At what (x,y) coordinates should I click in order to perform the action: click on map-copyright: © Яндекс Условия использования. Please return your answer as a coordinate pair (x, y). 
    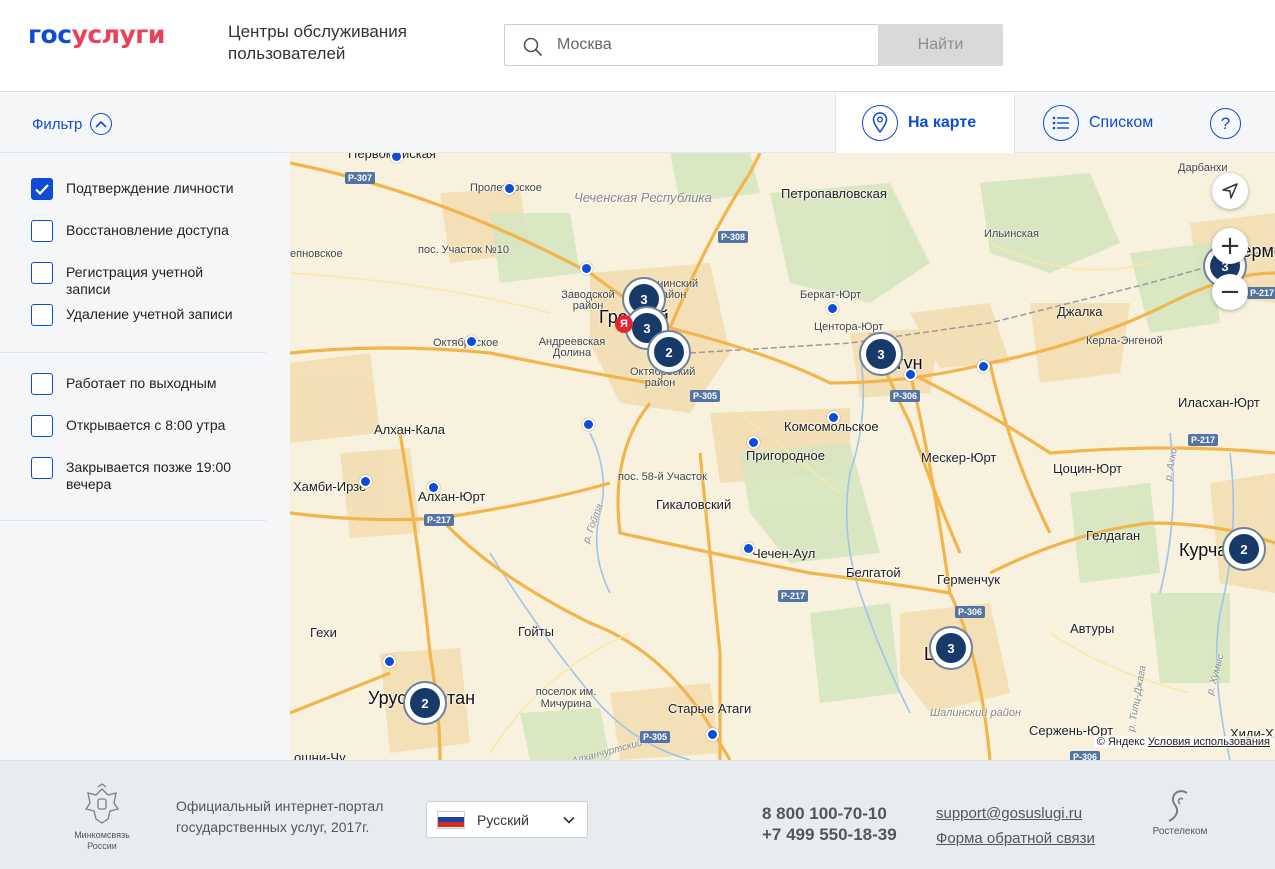
    Looking at the image, I should click on (1183, 742).